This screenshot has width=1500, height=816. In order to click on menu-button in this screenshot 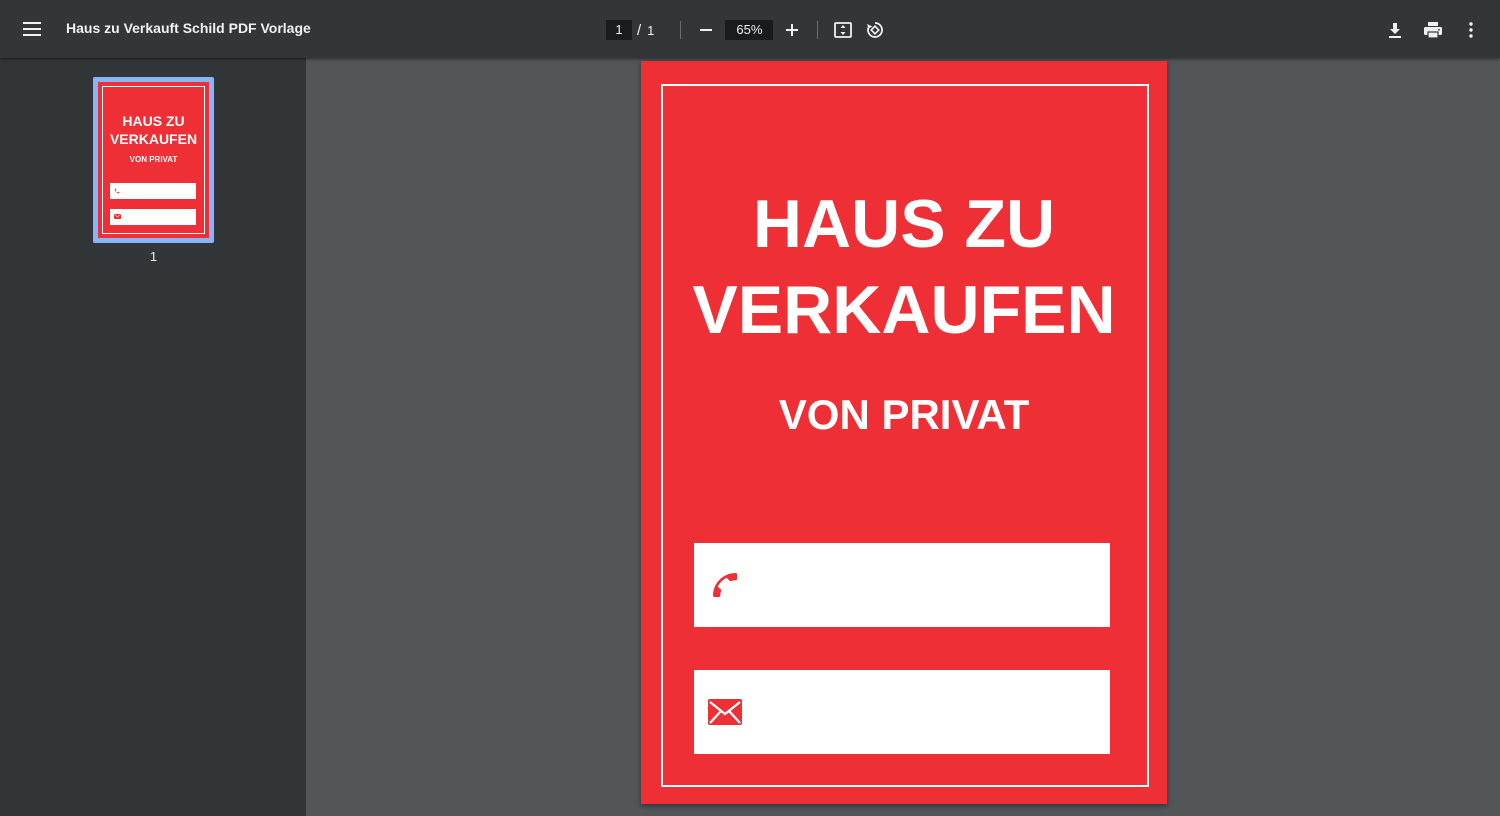, I will do `click(32, 29)`.